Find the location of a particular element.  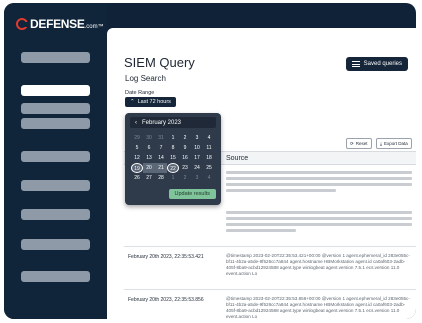

calendar-day: 29 is located at coordinates (137, 138).